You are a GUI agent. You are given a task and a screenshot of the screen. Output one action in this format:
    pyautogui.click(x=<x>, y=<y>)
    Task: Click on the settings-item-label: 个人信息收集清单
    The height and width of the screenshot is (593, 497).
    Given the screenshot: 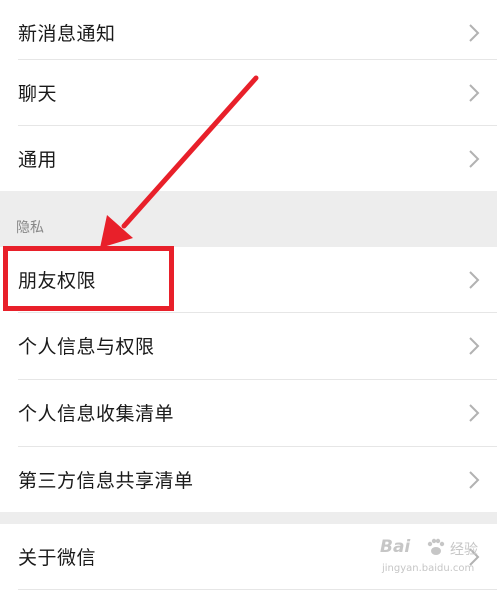 What is the action you would take?
    pyautogui.click(x=96, y=414)
    